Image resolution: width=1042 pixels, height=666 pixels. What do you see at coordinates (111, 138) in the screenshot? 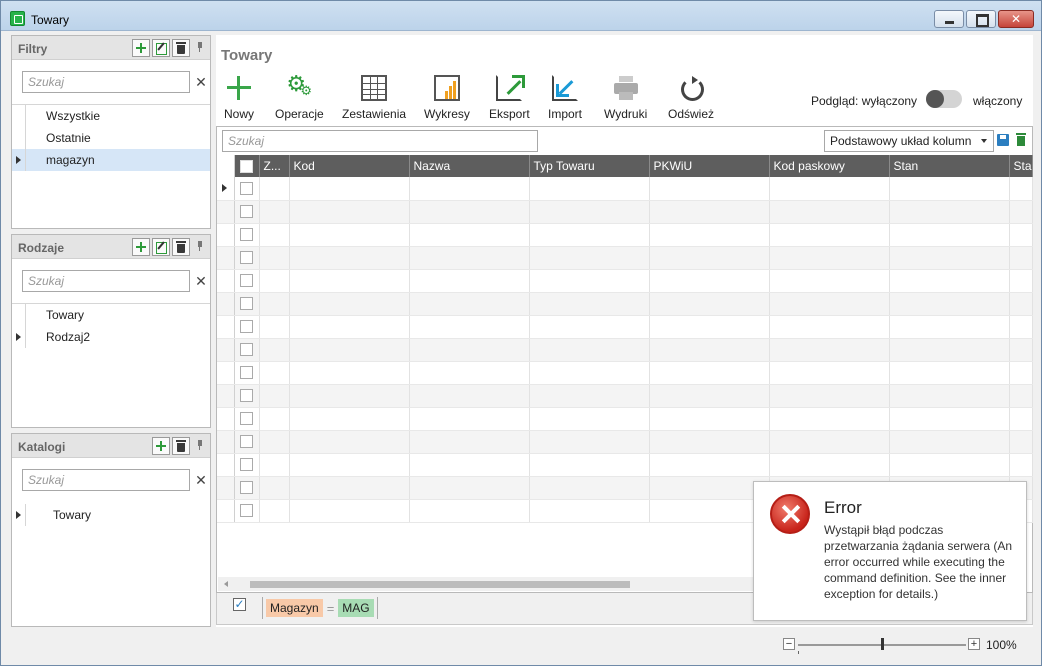
I see `list-item: Ostatnie` at bounding box center [111, 138].